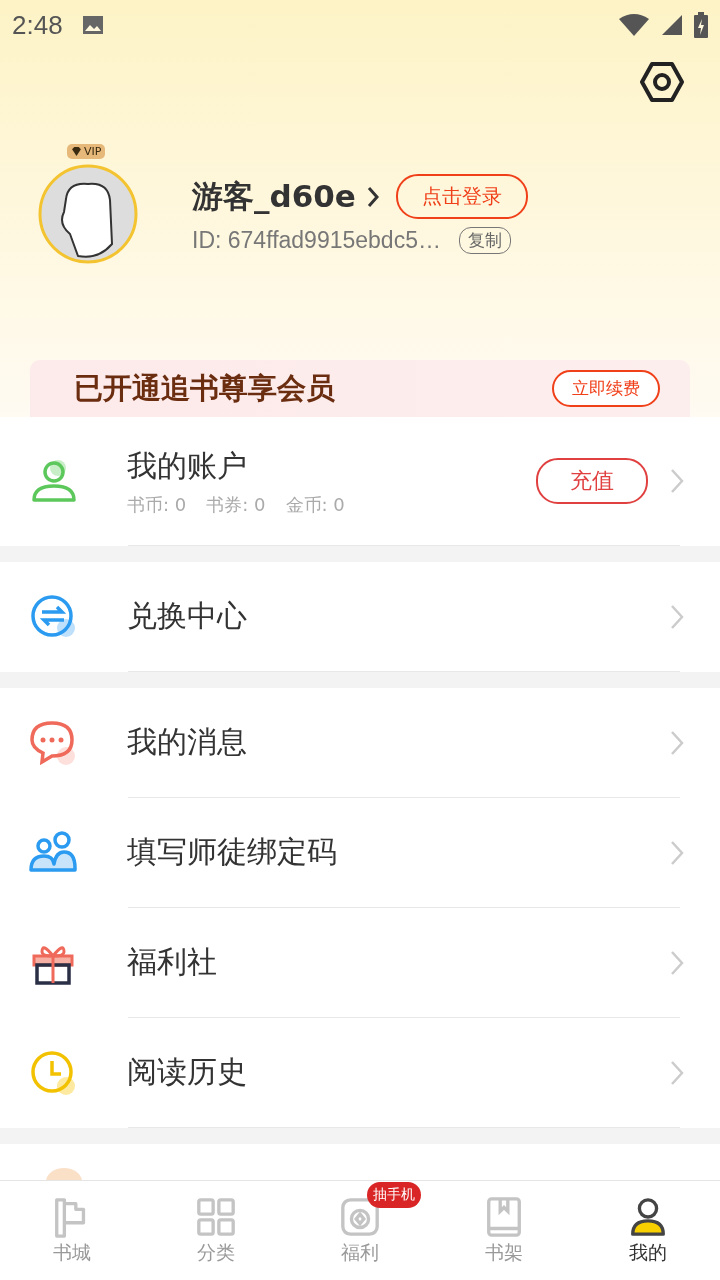 The height and width of the screenshot is (1280, 720). Describe the element at coordinates (187, 616) in the screenshot. I see `menu-label: 兑换中心` at that location.